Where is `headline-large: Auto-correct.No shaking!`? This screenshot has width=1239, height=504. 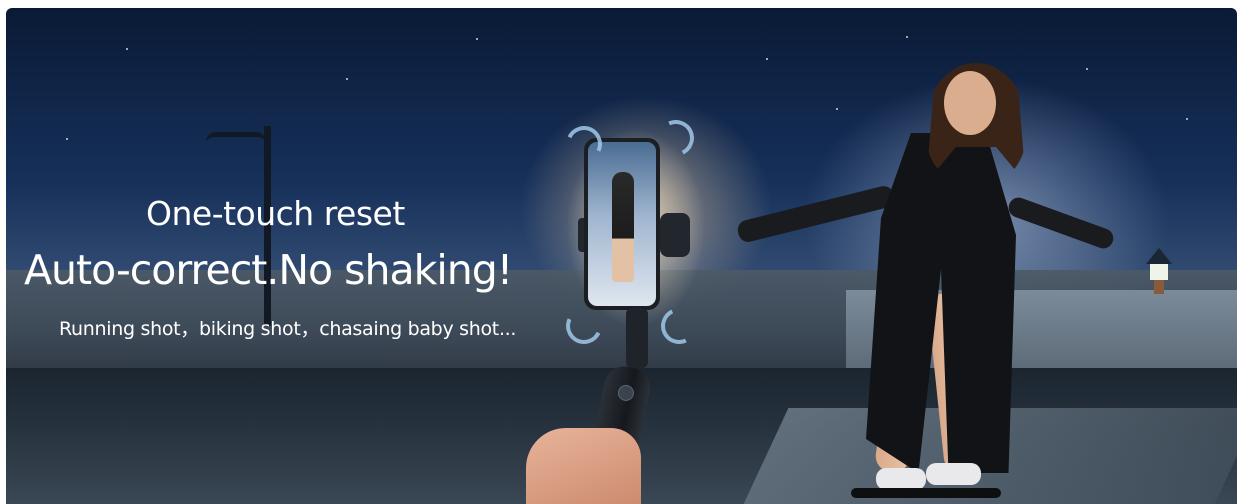
headline-large: Auto-correct.No shaking! is located at coordinates (268, 270).